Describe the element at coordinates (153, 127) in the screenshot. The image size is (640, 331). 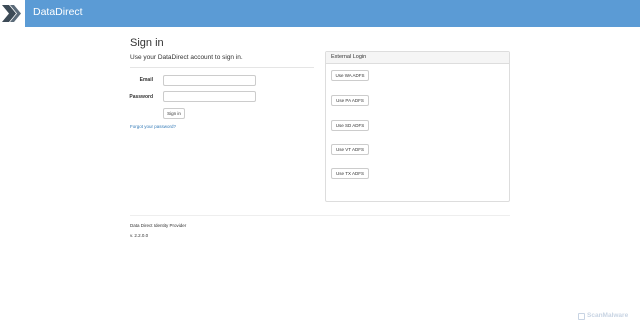
I see `forgot-password-link: Forgot your password?` at that location.